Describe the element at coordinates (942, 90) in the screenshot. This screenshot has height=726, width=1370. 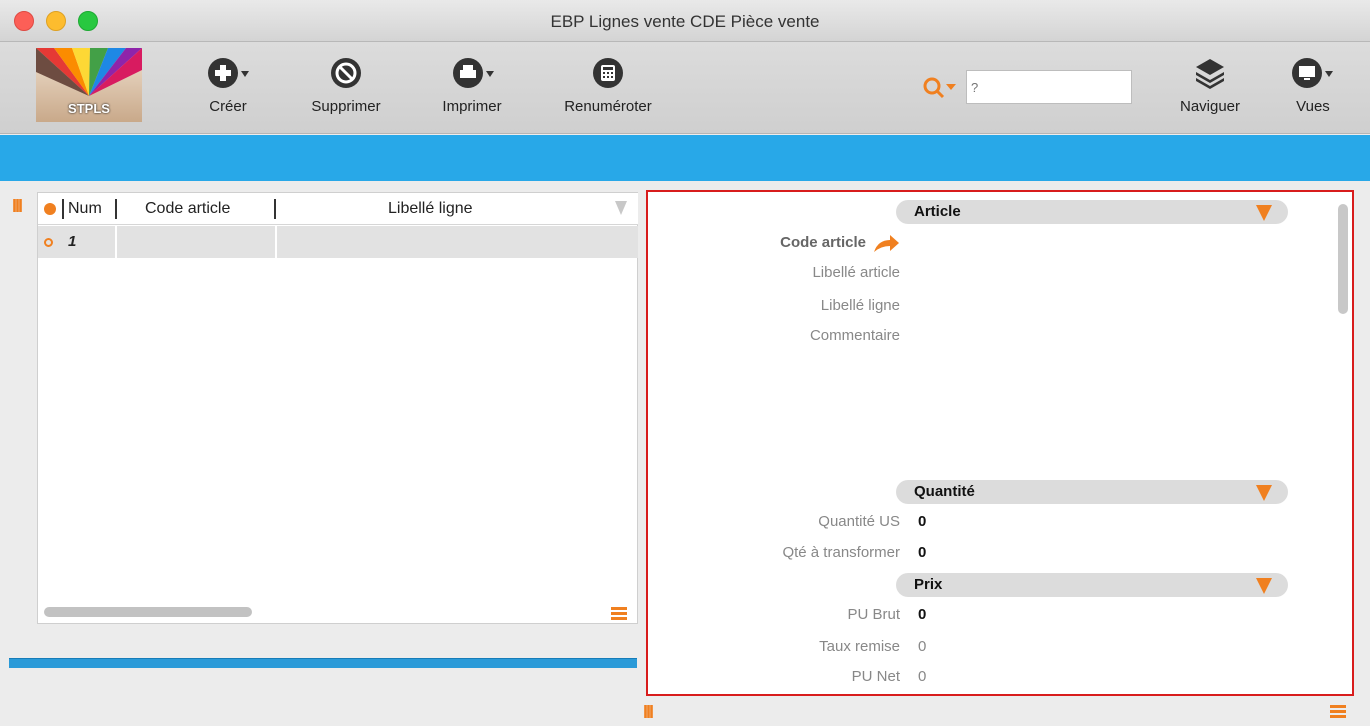
I see `search-icon` at that location.